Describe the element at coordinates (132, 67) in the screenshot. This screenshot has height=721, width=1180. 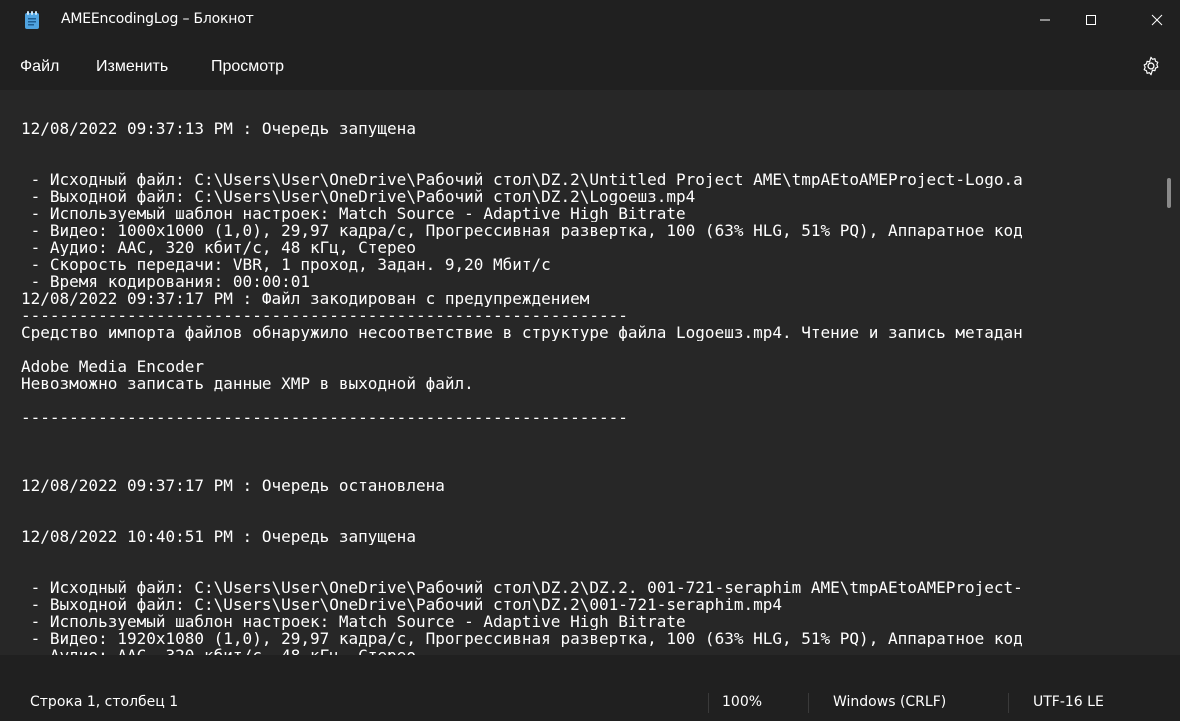
I see `menu-edit: Изменить` at that location.